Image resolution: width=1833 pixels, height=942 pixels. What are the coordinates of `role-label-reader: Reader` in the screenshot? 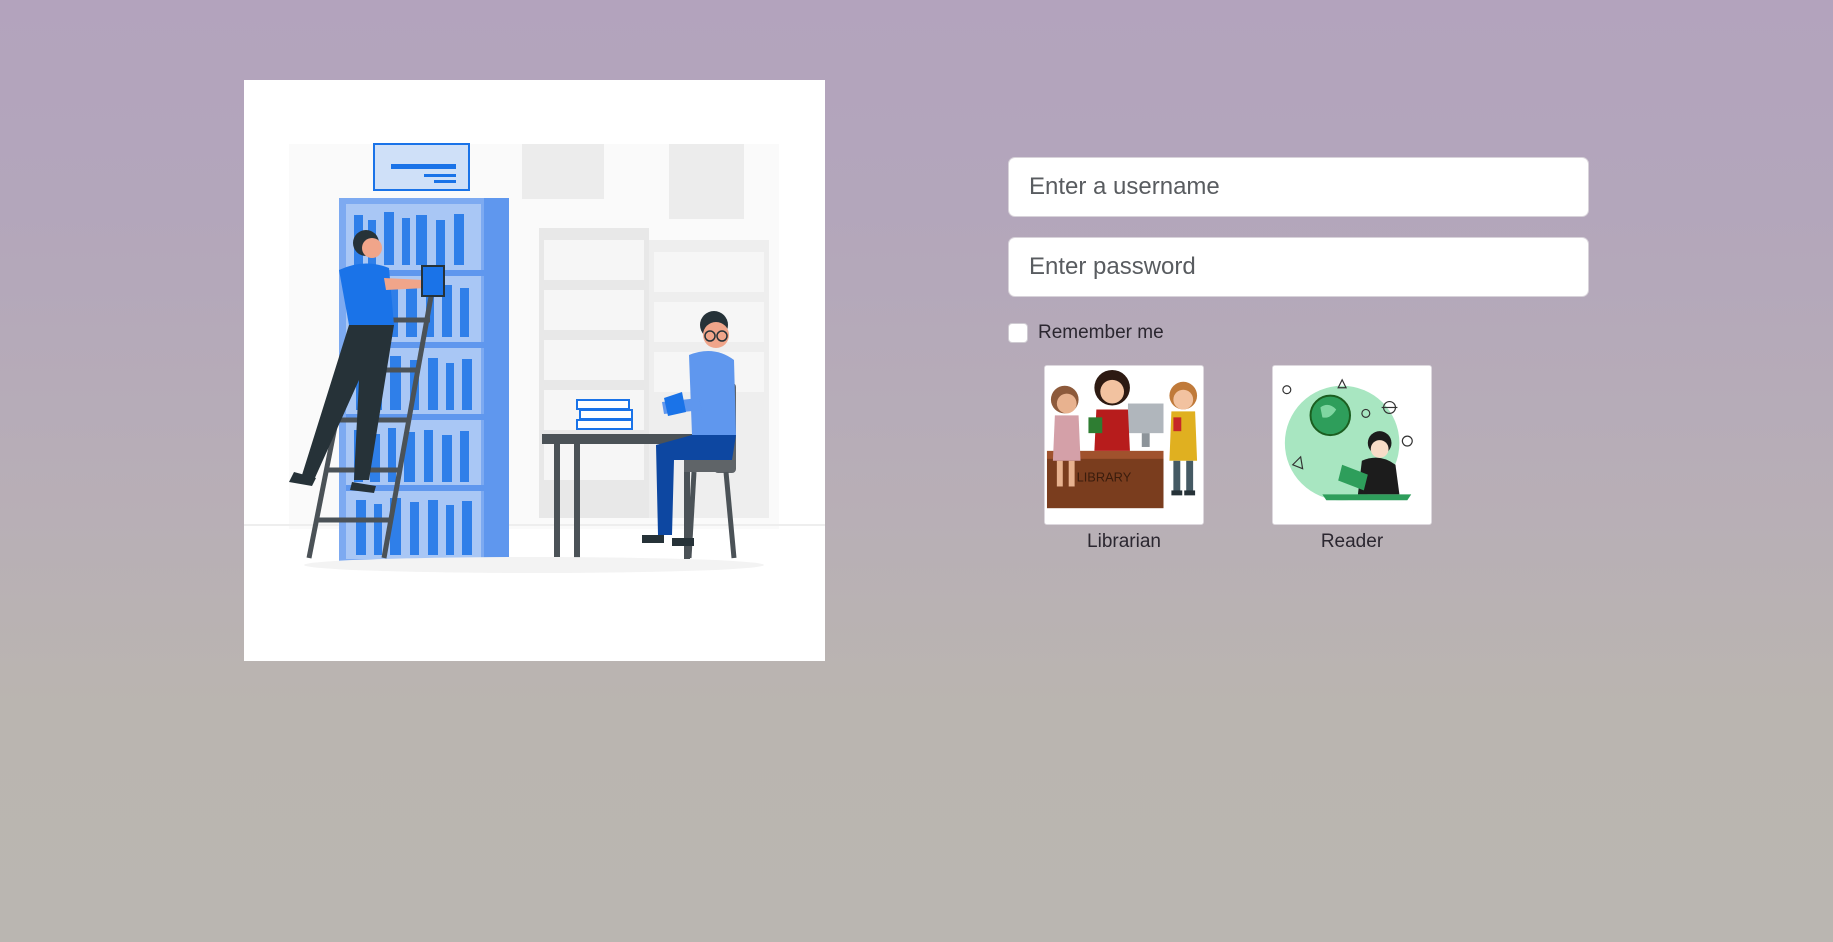 It's located at (1352, 541).